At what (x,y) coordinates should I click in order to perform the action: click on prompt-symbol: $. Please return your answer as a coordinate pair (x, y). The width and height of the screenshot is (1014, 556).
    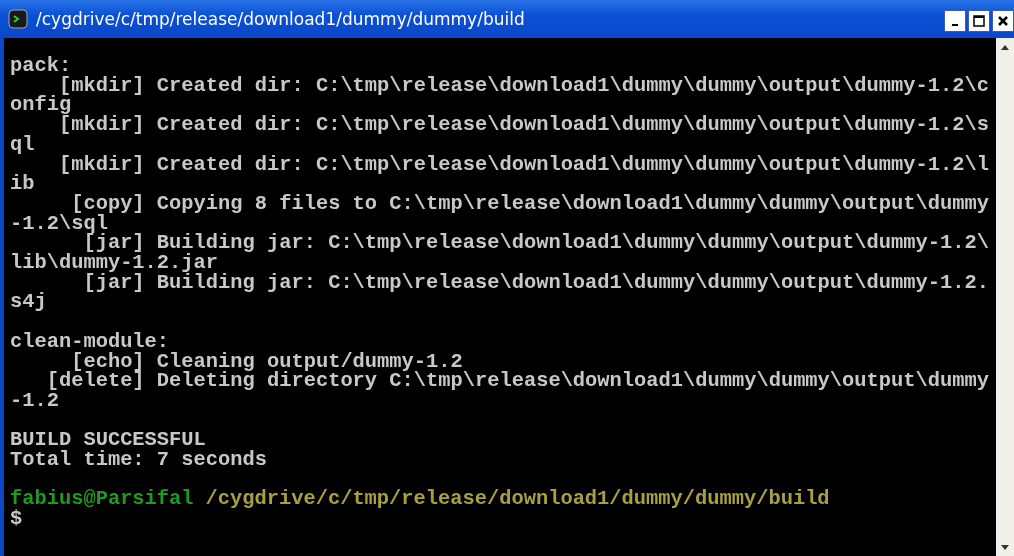
    Looking at the image, I should click on (16, 519).